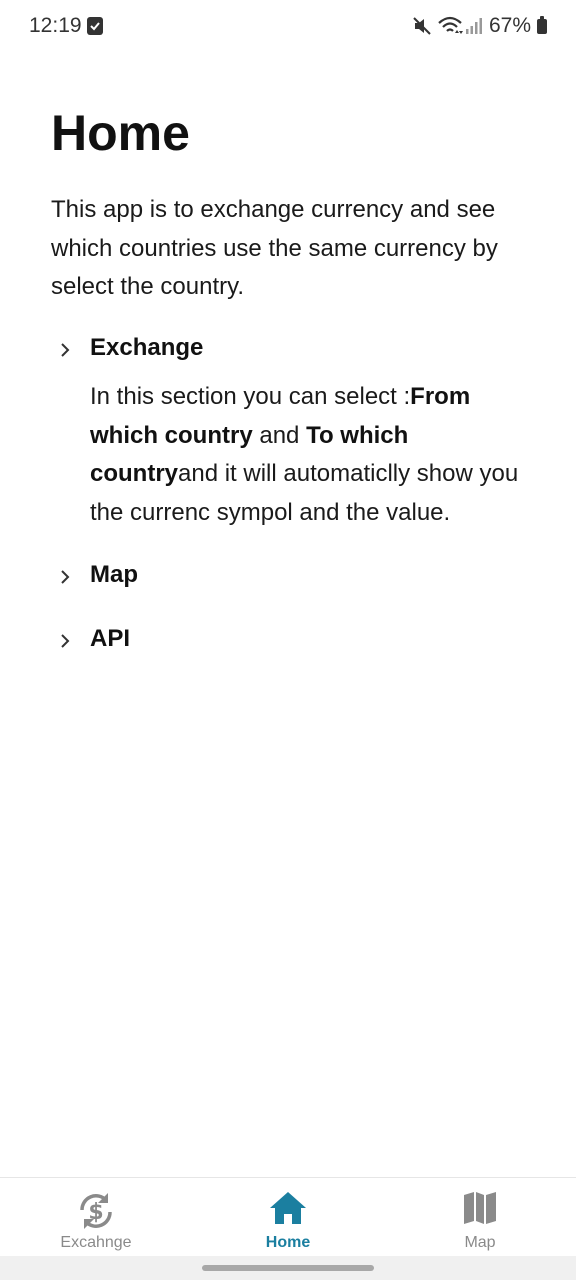 The image size is (576, 1280). I want to click on wifi-icon, so click(450, 25).